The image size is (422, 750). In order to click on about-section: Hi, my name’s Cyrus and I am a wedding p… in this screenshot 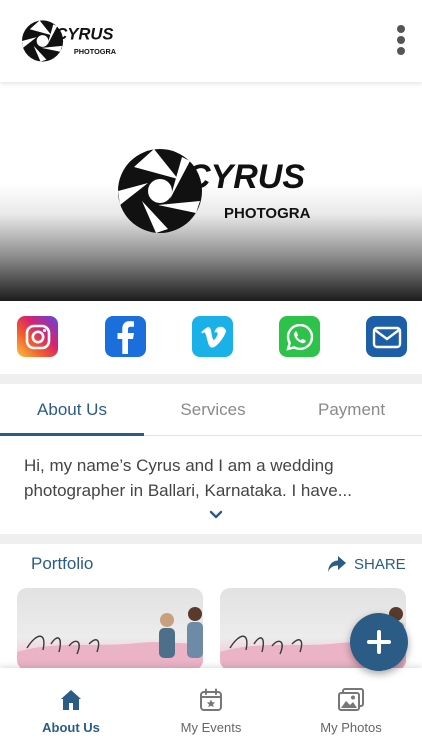, I will do `click(211, 485)`.